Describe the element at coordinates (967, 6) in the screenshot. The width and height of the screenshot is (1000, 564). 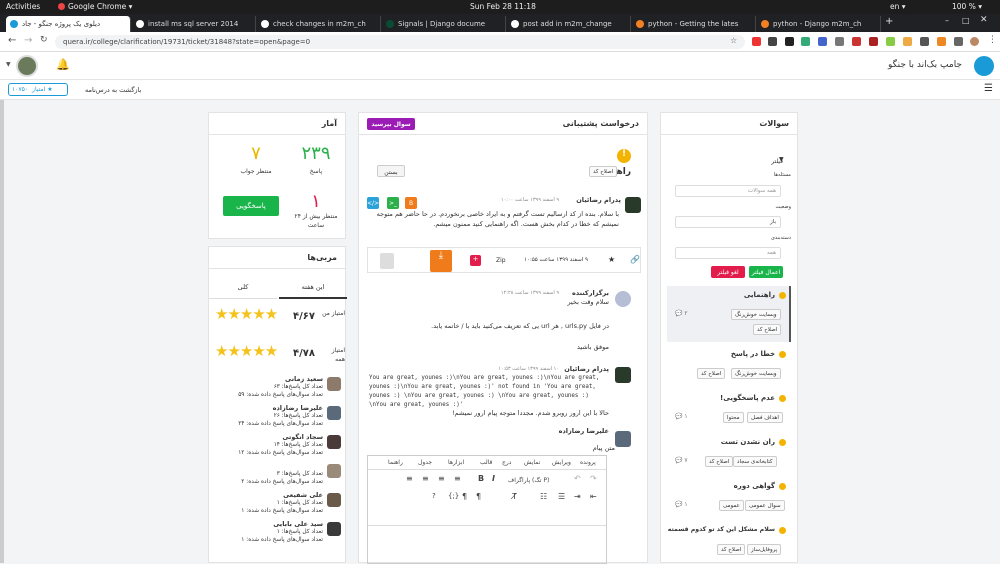
I see `battery-indicator: 100 % ▾` at that location.